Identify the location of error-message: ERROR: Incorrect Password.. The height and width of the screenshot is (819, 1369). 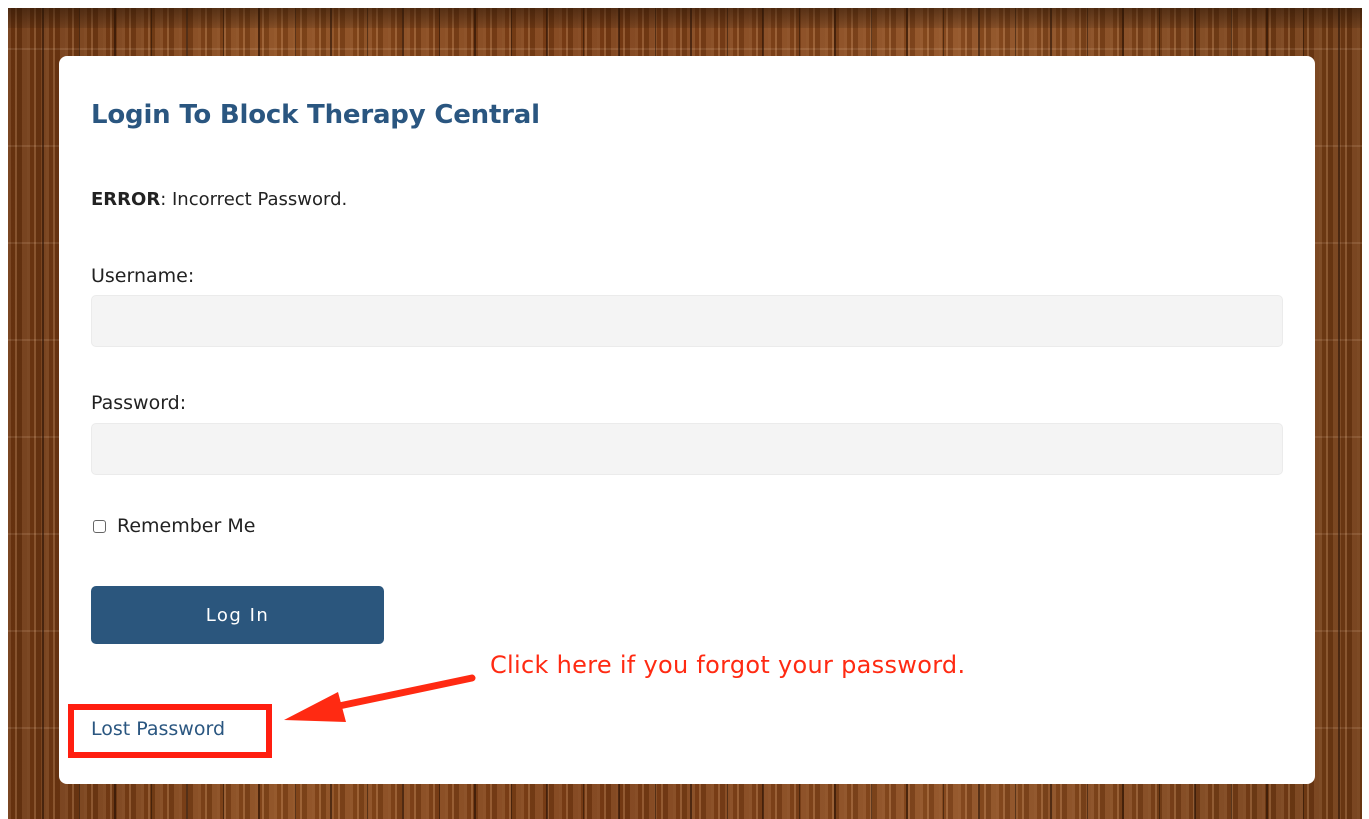
(219, 199).